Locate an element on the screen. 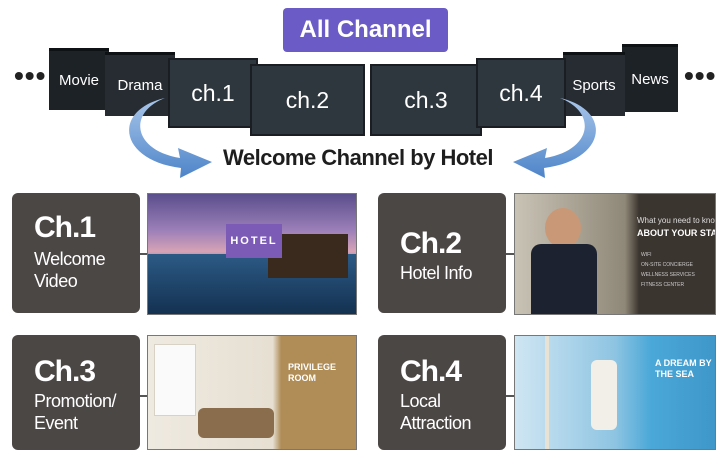  channel-card-ch3: Ch.3 Promotion/ Event is located at coordinates (76, 392).